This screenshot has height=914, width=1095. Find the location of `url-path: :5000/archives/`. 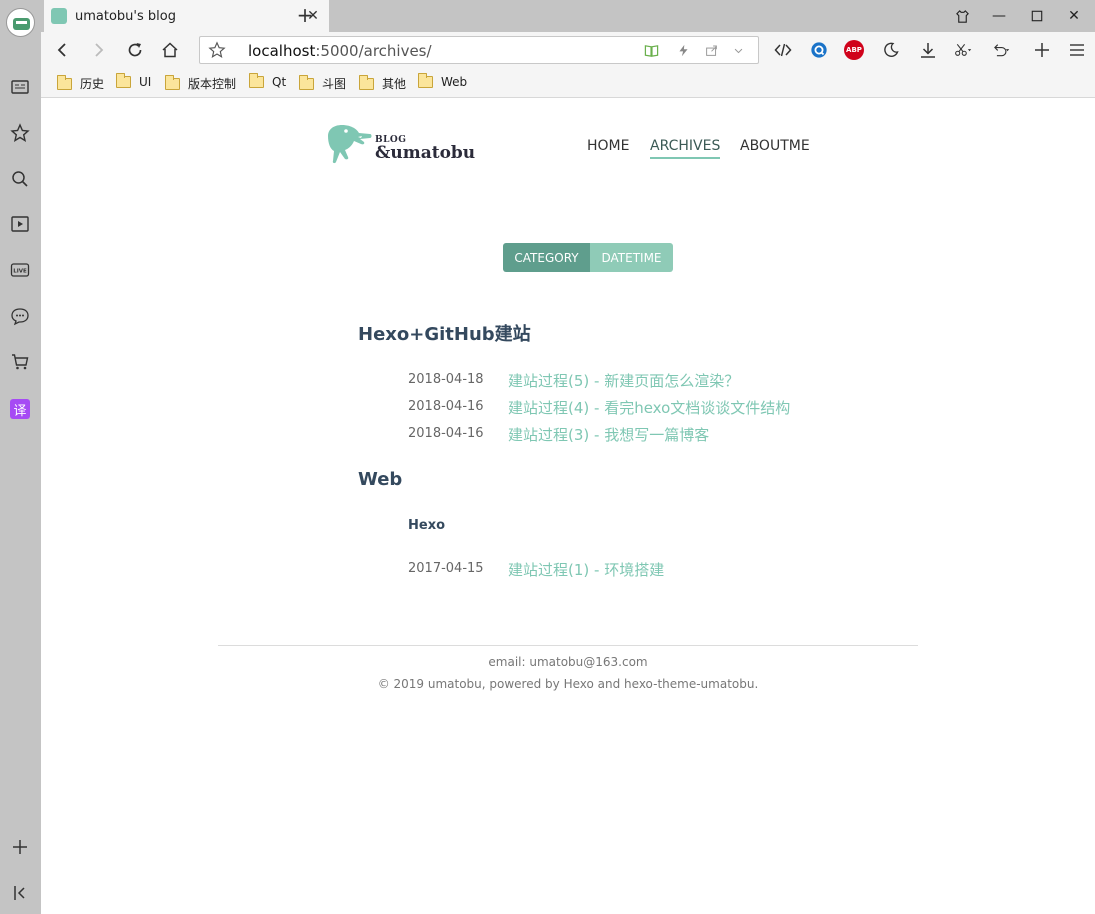

url-path: :5000/archives/ is located at coordinates (373, 51).